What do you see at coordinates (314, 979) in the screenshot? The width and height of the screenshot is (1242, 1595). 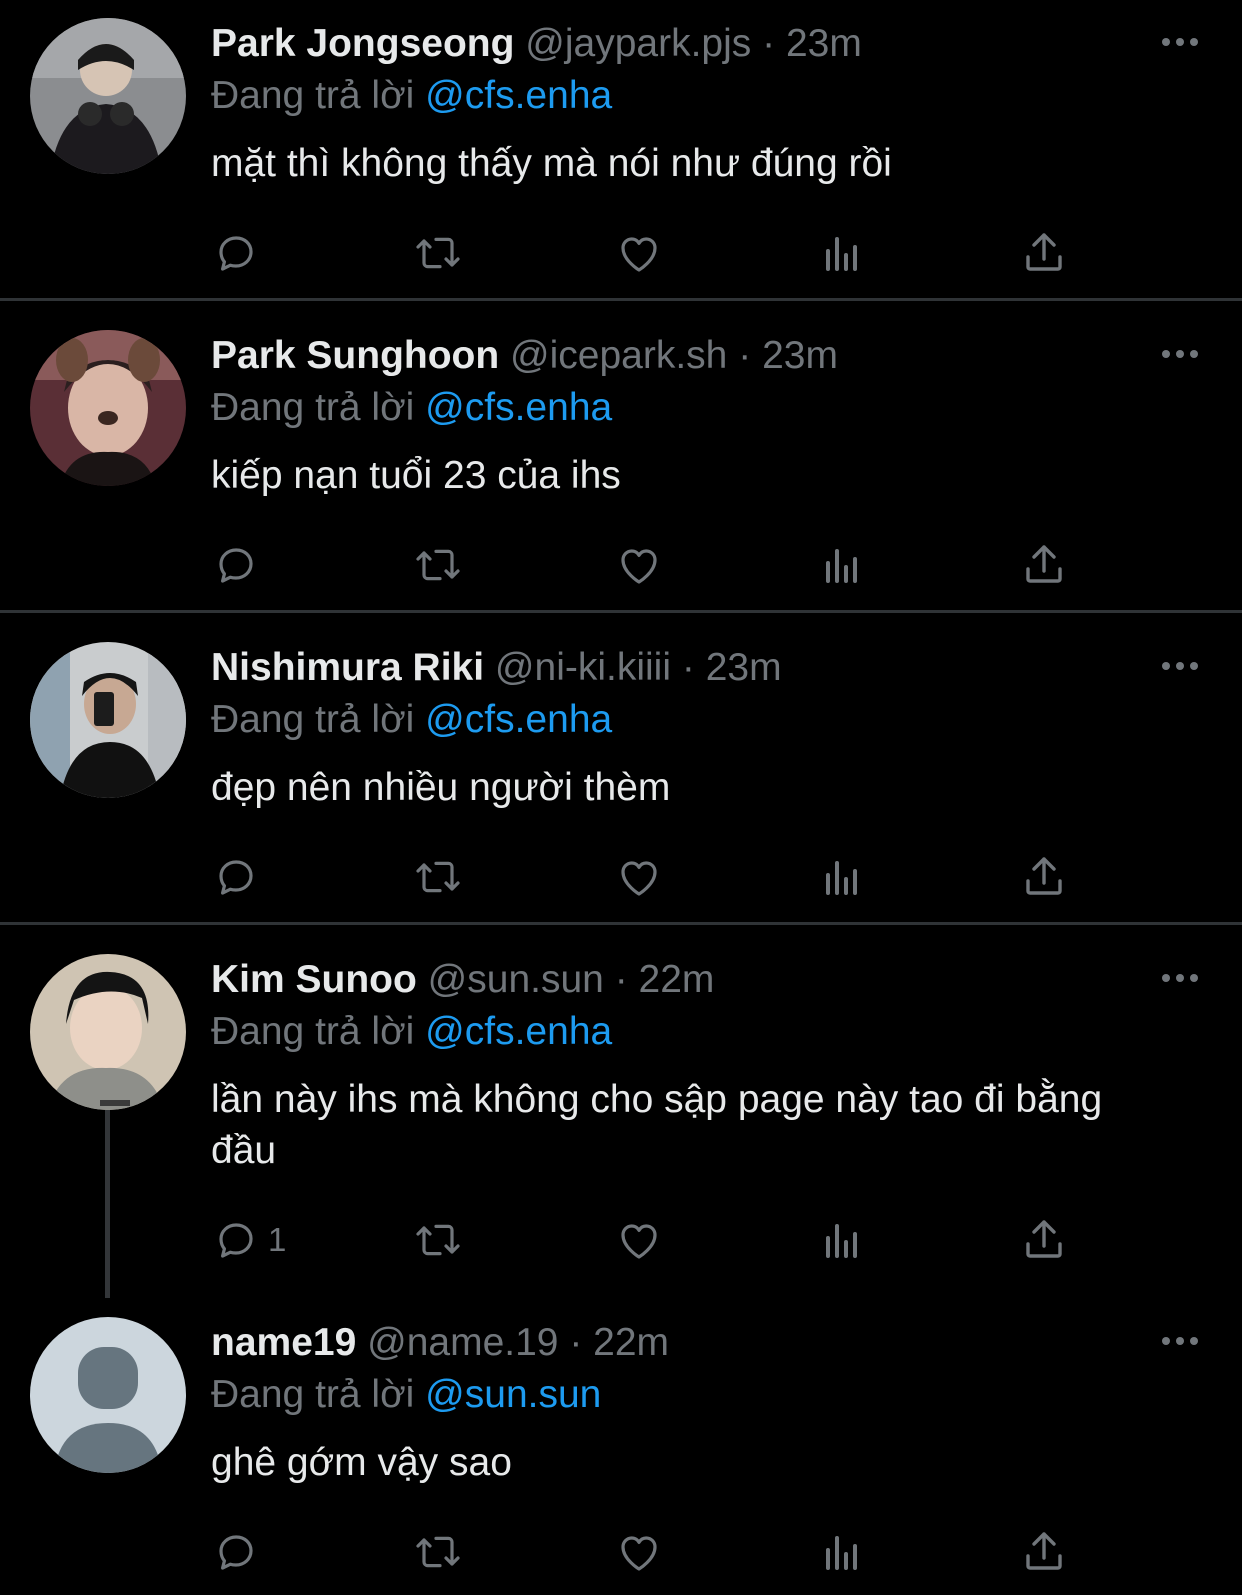 I see `display-name: Kim Sunoo` at bounding box center [314, 979].